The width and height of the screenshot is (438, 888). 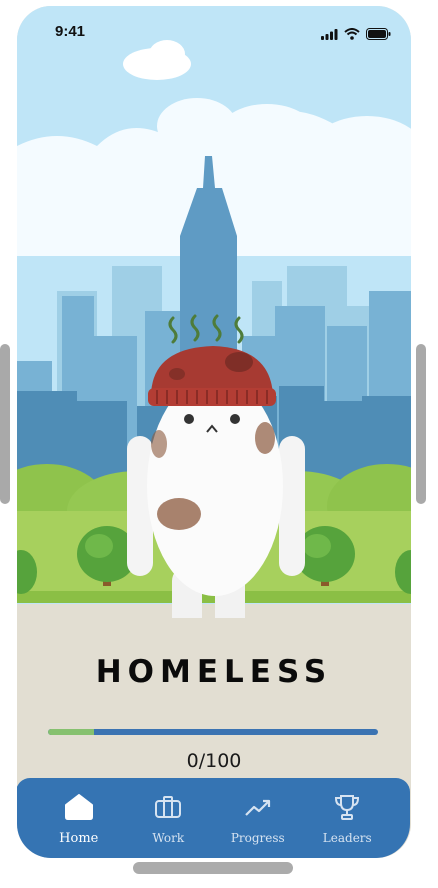 I want to click on status-title: HOMELESS, so click(x=214, y=672).